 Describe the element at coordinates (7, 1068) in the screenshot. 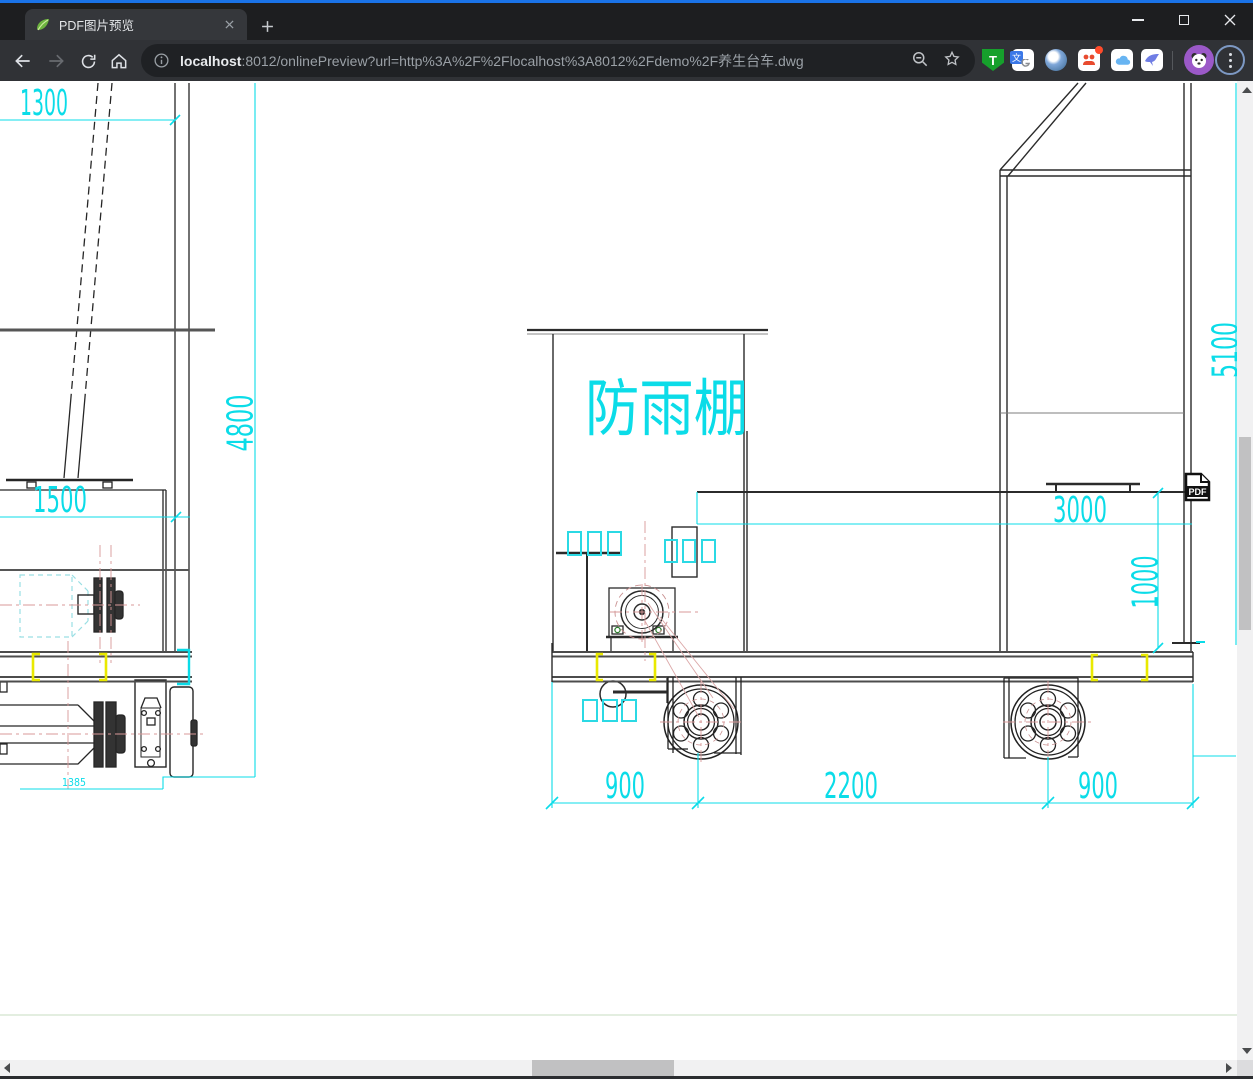

I see `scroll-left-icon` at that location.